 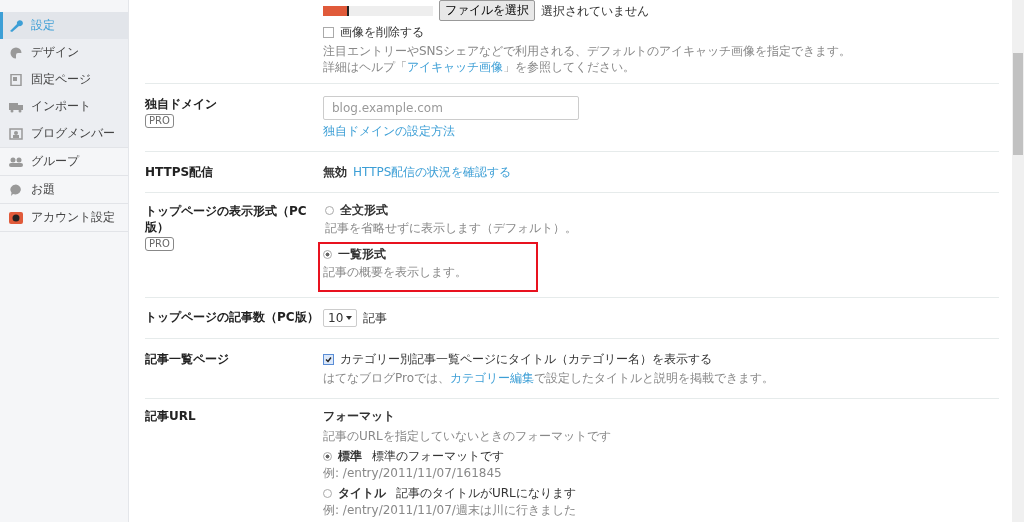 I want to click on note-text: はてなブログProでは、カテゴリー編集で設定したタイトルと説明を掲載できます。, so click(x=549, y=378).